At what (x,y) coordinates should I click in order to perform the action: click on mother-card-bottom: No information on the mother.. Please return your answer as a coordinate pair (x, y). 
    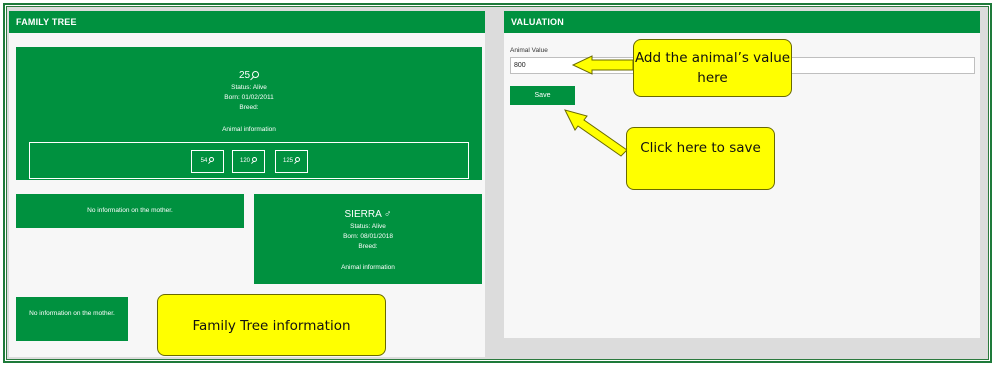
    Looking at the image, I should click on (72, 319).